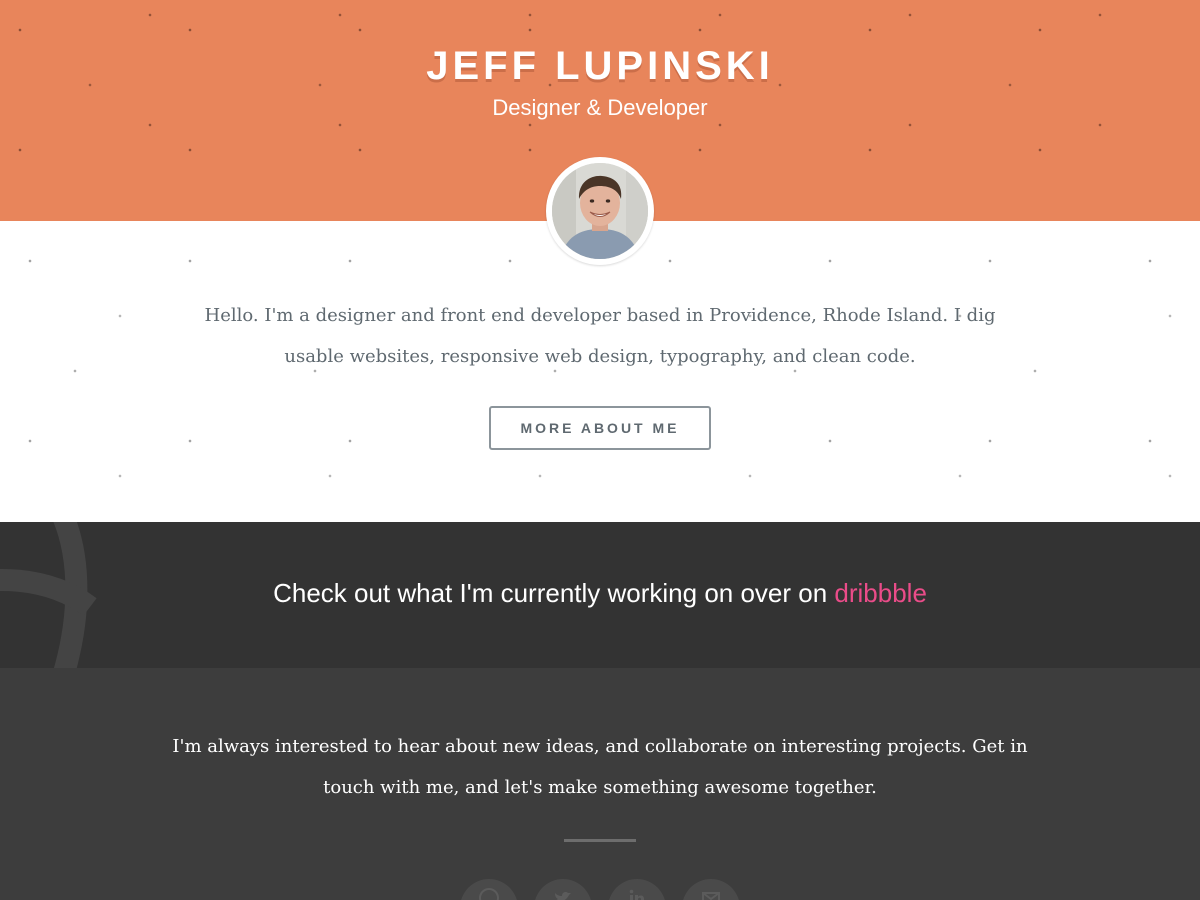  What do you see at coordinates (711, 889) in the screenshot?
I see `social-email-button` at bounding box center [711, 889].